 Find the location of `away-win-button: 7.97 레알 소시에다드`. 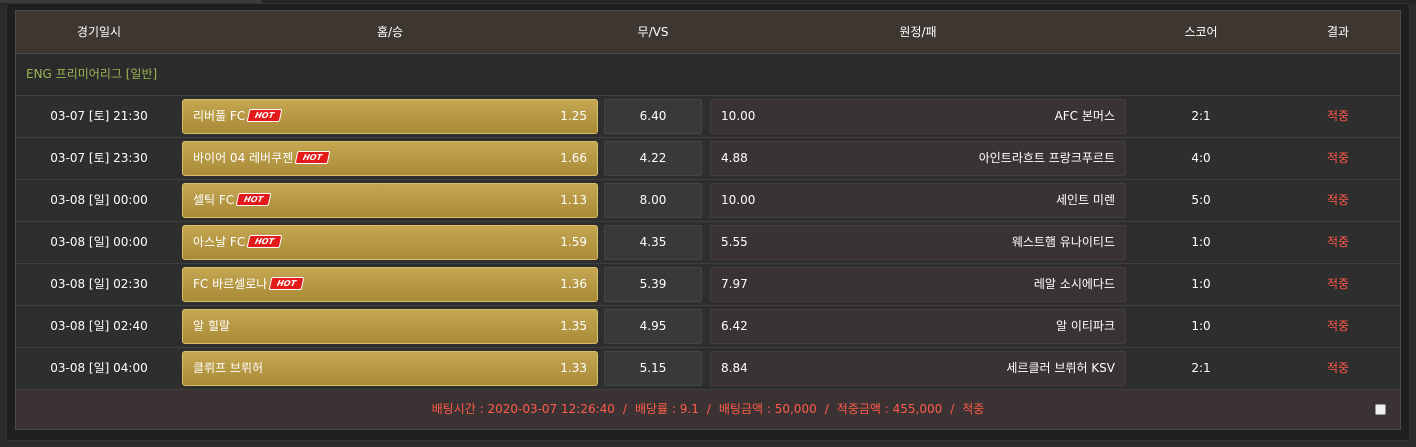

away-win-button: 7.97 레알 소시에다드 is located at coordinates (918, 284).